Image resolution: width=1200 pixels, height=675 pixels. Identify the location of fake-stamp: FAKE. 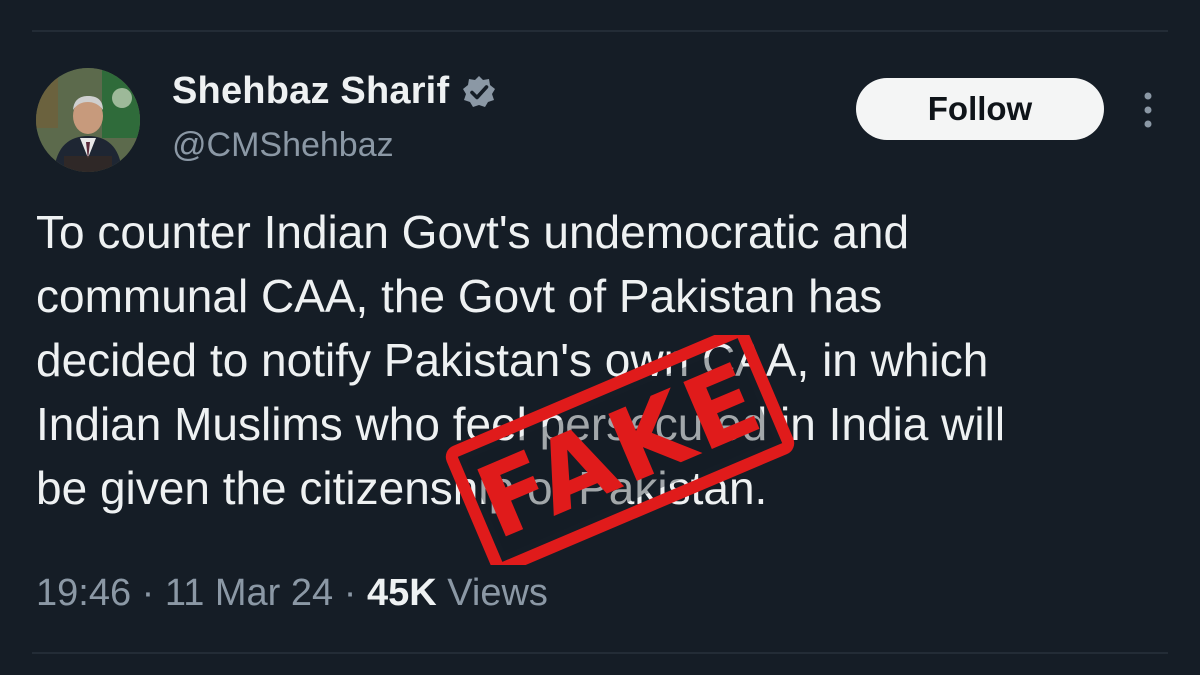
(620, 450).